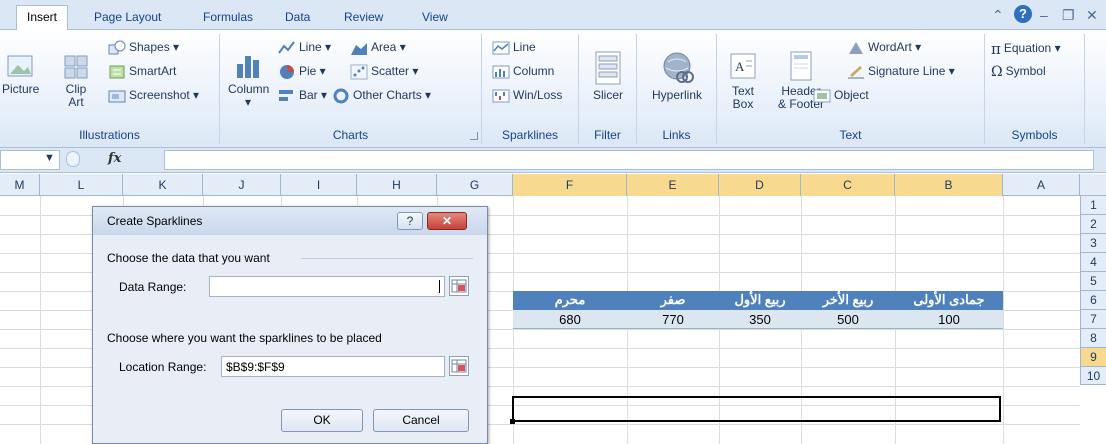  I want to click on col-header-k: K, so click(163, 185).